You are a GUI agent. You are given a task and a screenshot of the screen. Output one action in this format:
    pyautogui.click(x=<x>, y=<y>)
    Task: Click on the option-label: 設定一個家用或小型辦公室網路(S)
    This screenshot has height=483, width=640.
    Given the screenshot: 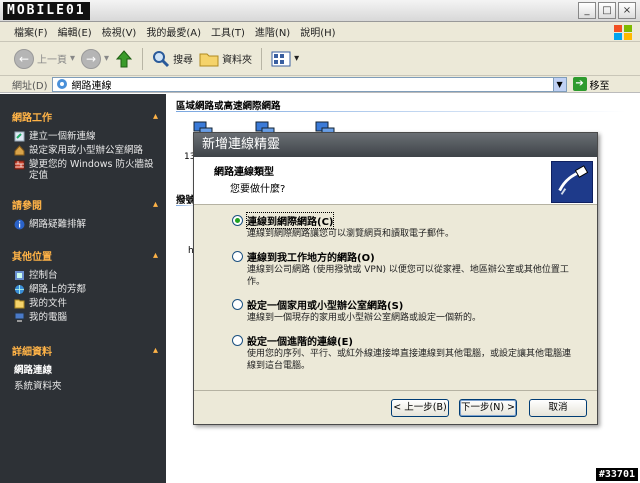 What is the action you would take?
    pyautogui.click(x=325, y=304)
    